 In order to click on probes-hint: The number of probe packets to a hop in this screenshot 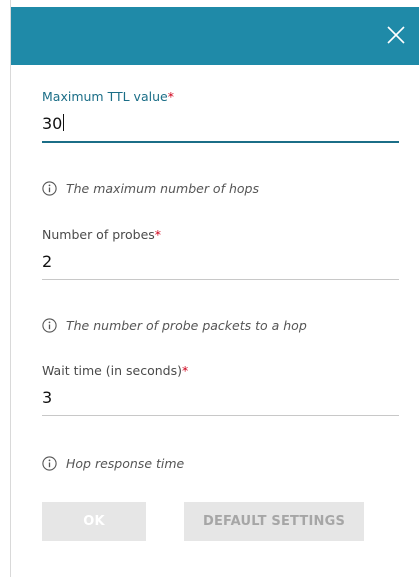, I will do `click(174, 325)`.